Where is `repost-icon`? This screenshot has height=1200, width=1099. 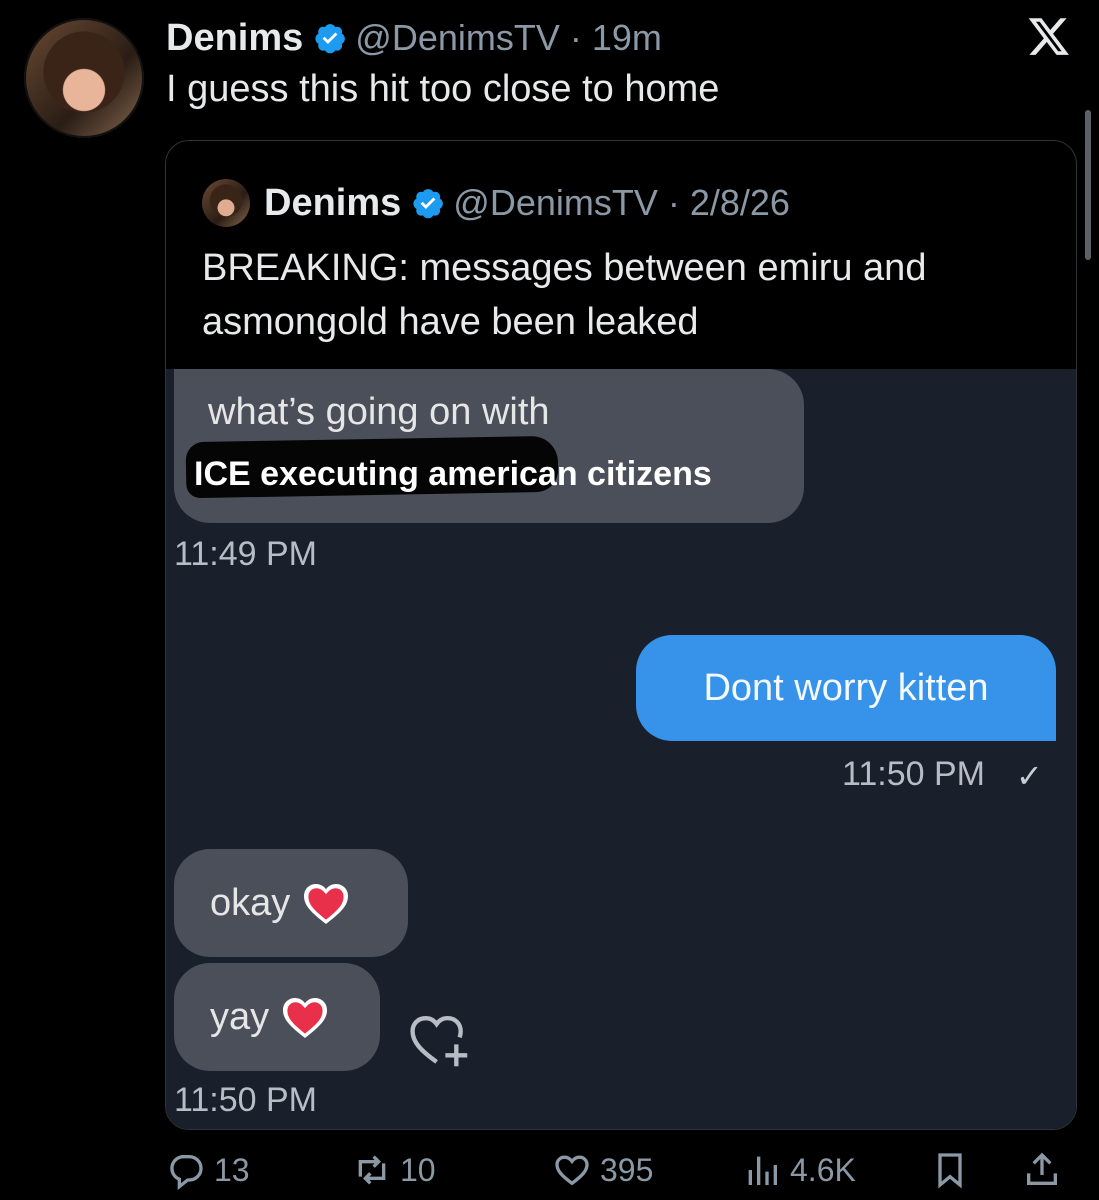
repost-icon is located at coordinates (372, 1170).